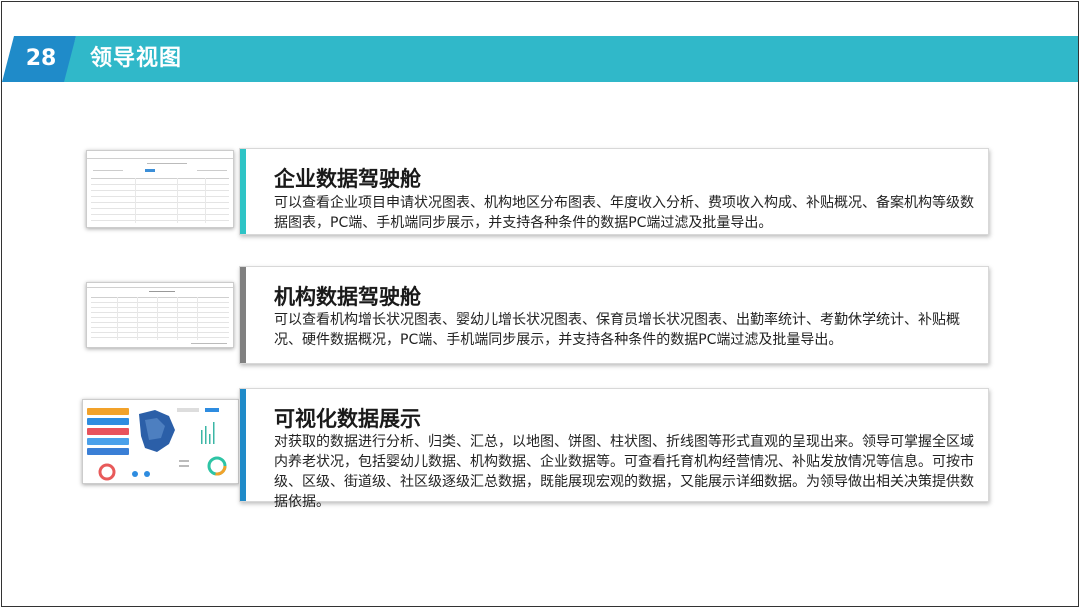 Image resolution: width=1080 pixels, height=608 pixels. I want to click on section-title: 可视化数据展示, so click(347, 419).